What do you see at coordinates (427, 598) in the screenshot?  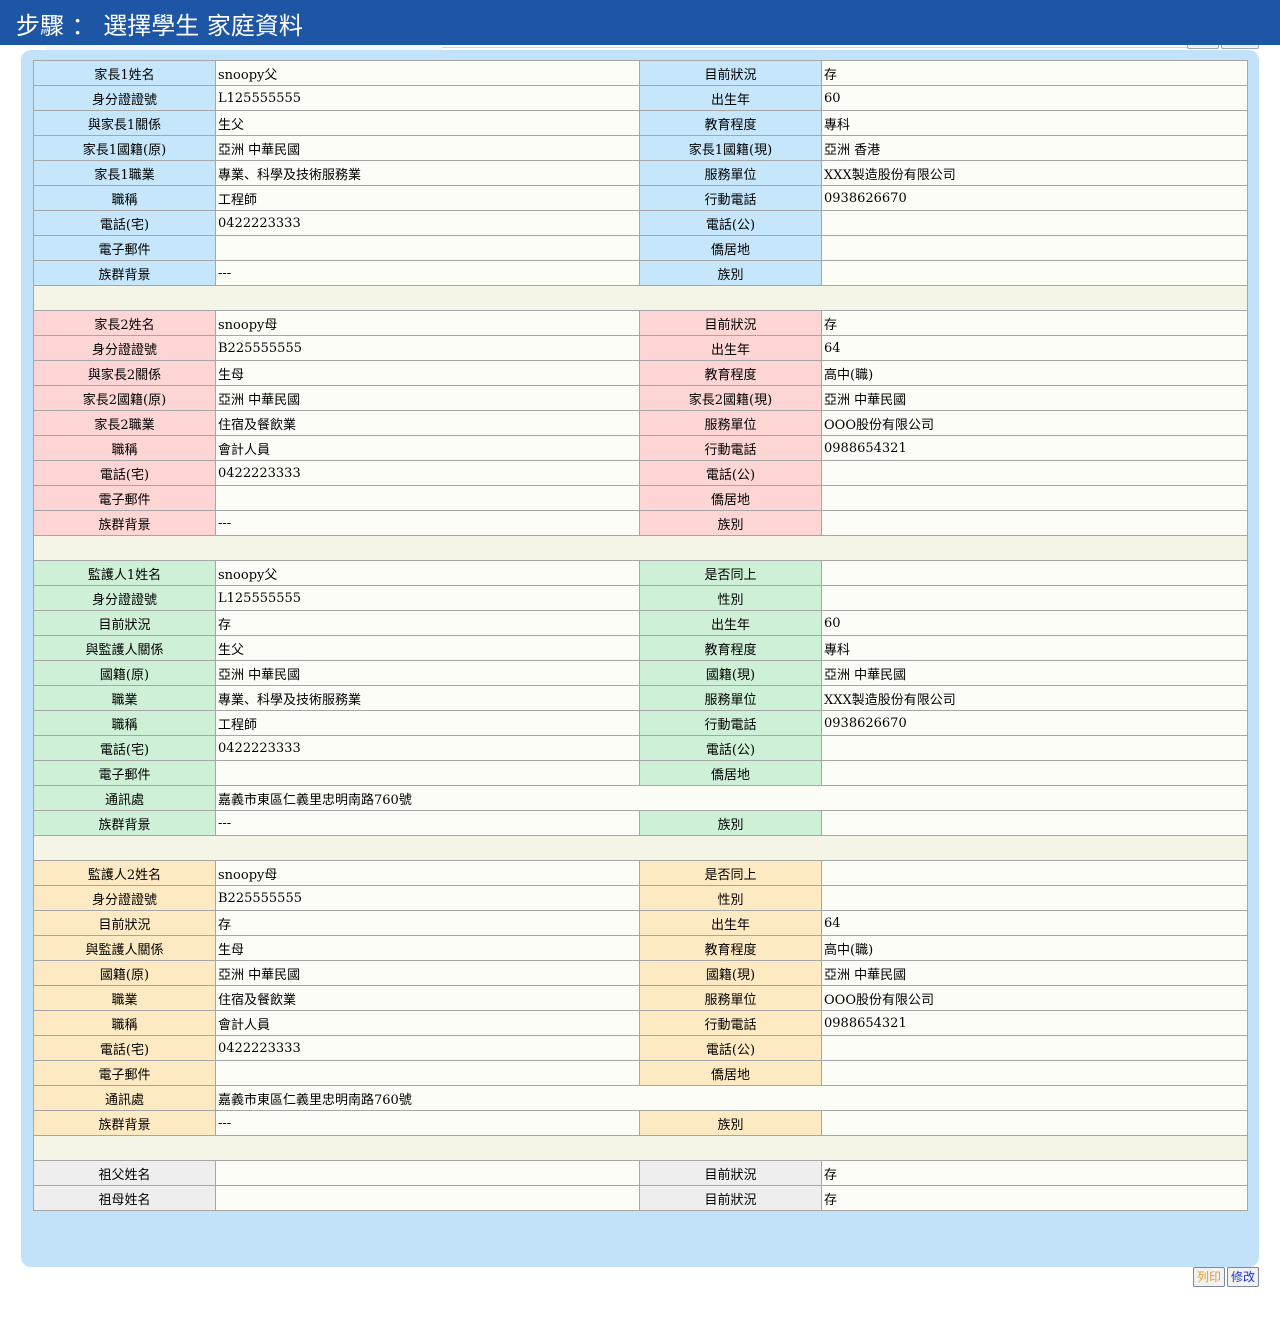 I see `guardian1-id: L125555555` at bounding box center [427, 598].